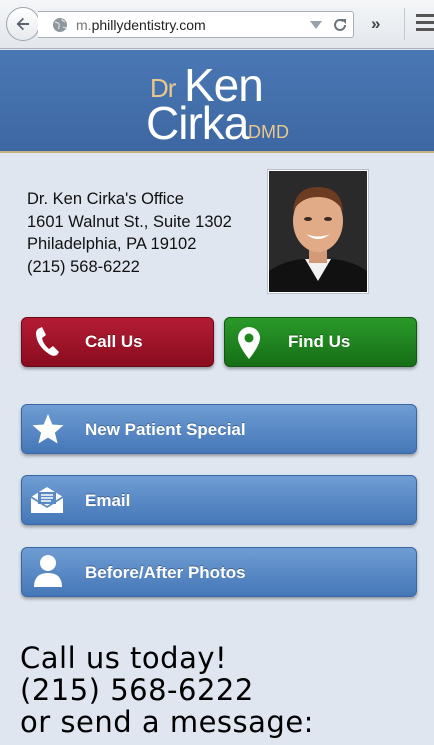  I want to click on cta-phone: (215) 568-6222, so click(167, 690).